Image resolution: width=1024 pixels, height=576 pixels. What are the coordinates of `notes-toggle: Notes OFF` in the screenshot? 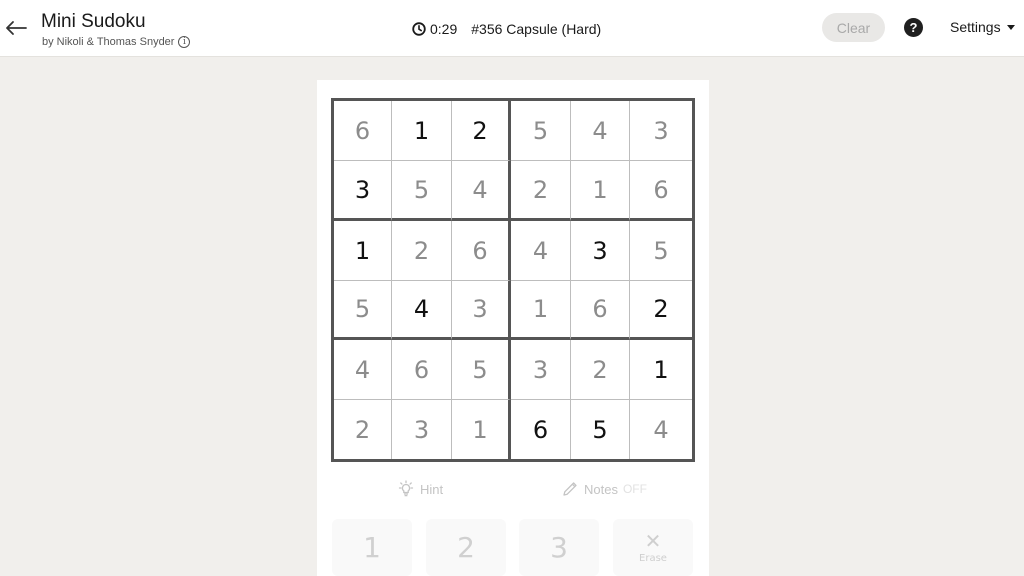 It's located at (604, 489).